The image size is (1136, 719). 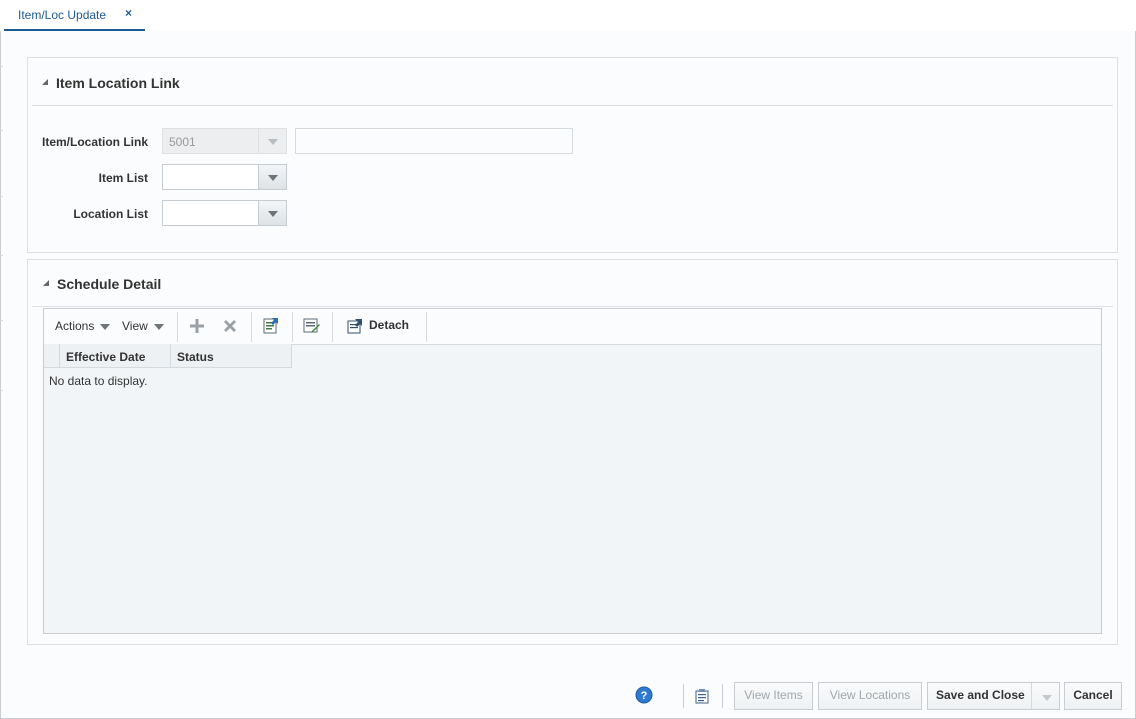 I want to click on location-list-combo, so click(x=224, y=213).